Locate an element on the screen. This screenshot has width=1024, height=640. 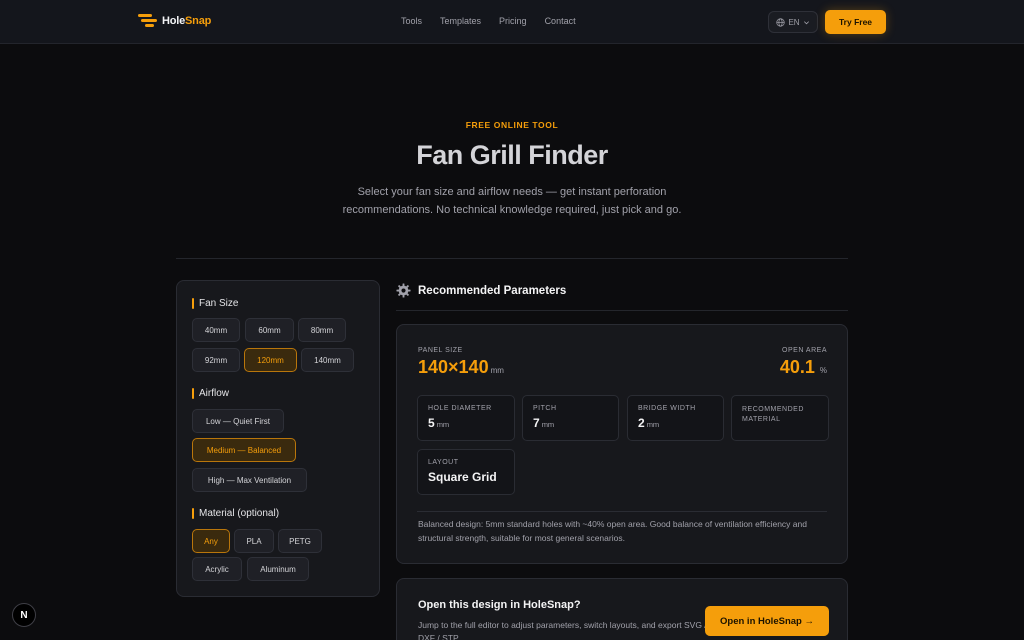
main-nav: Tools Templates Pricing Contact is located at coordinates (488, 21).